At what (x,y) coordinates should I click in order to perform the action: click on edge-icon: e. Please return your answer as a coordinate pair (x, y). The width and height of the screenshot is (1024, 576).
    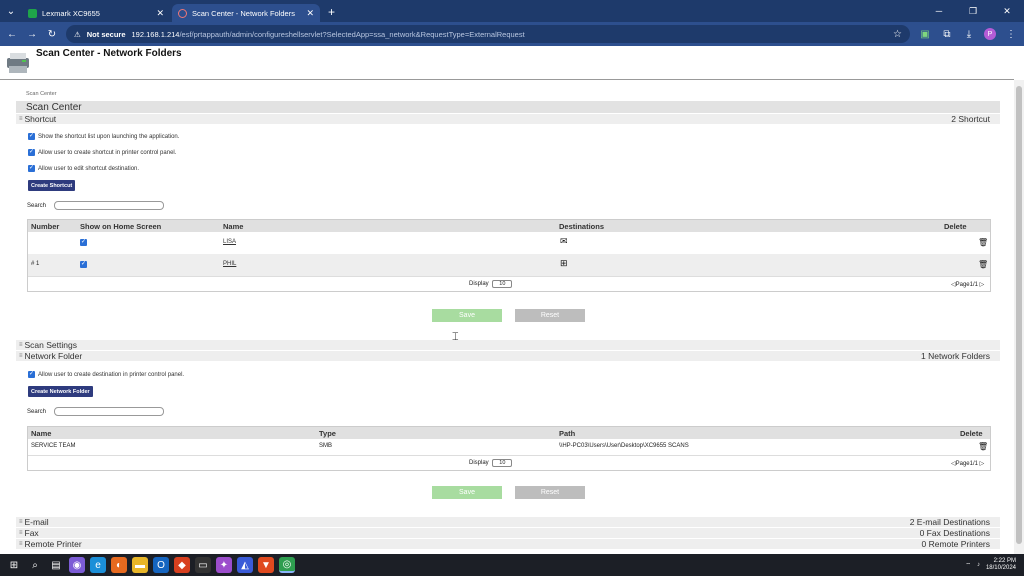
    Looking at the image, I should click on (98, 565).